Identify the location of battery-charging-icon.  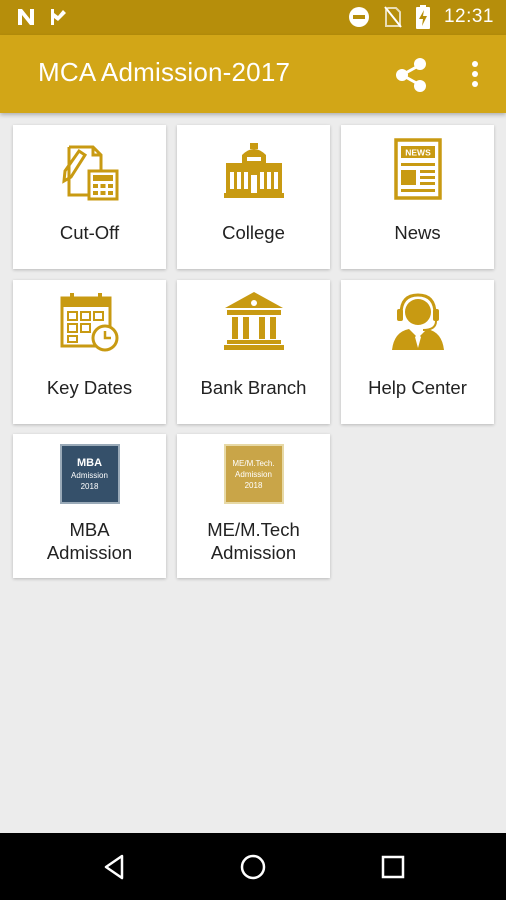
(422, 17).